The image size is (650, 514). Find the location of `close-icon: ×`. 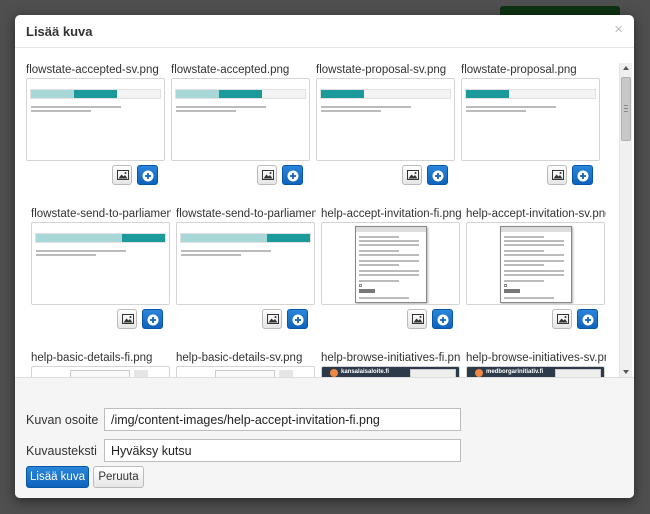

close-icon: × is located at coordinates (618, 29).